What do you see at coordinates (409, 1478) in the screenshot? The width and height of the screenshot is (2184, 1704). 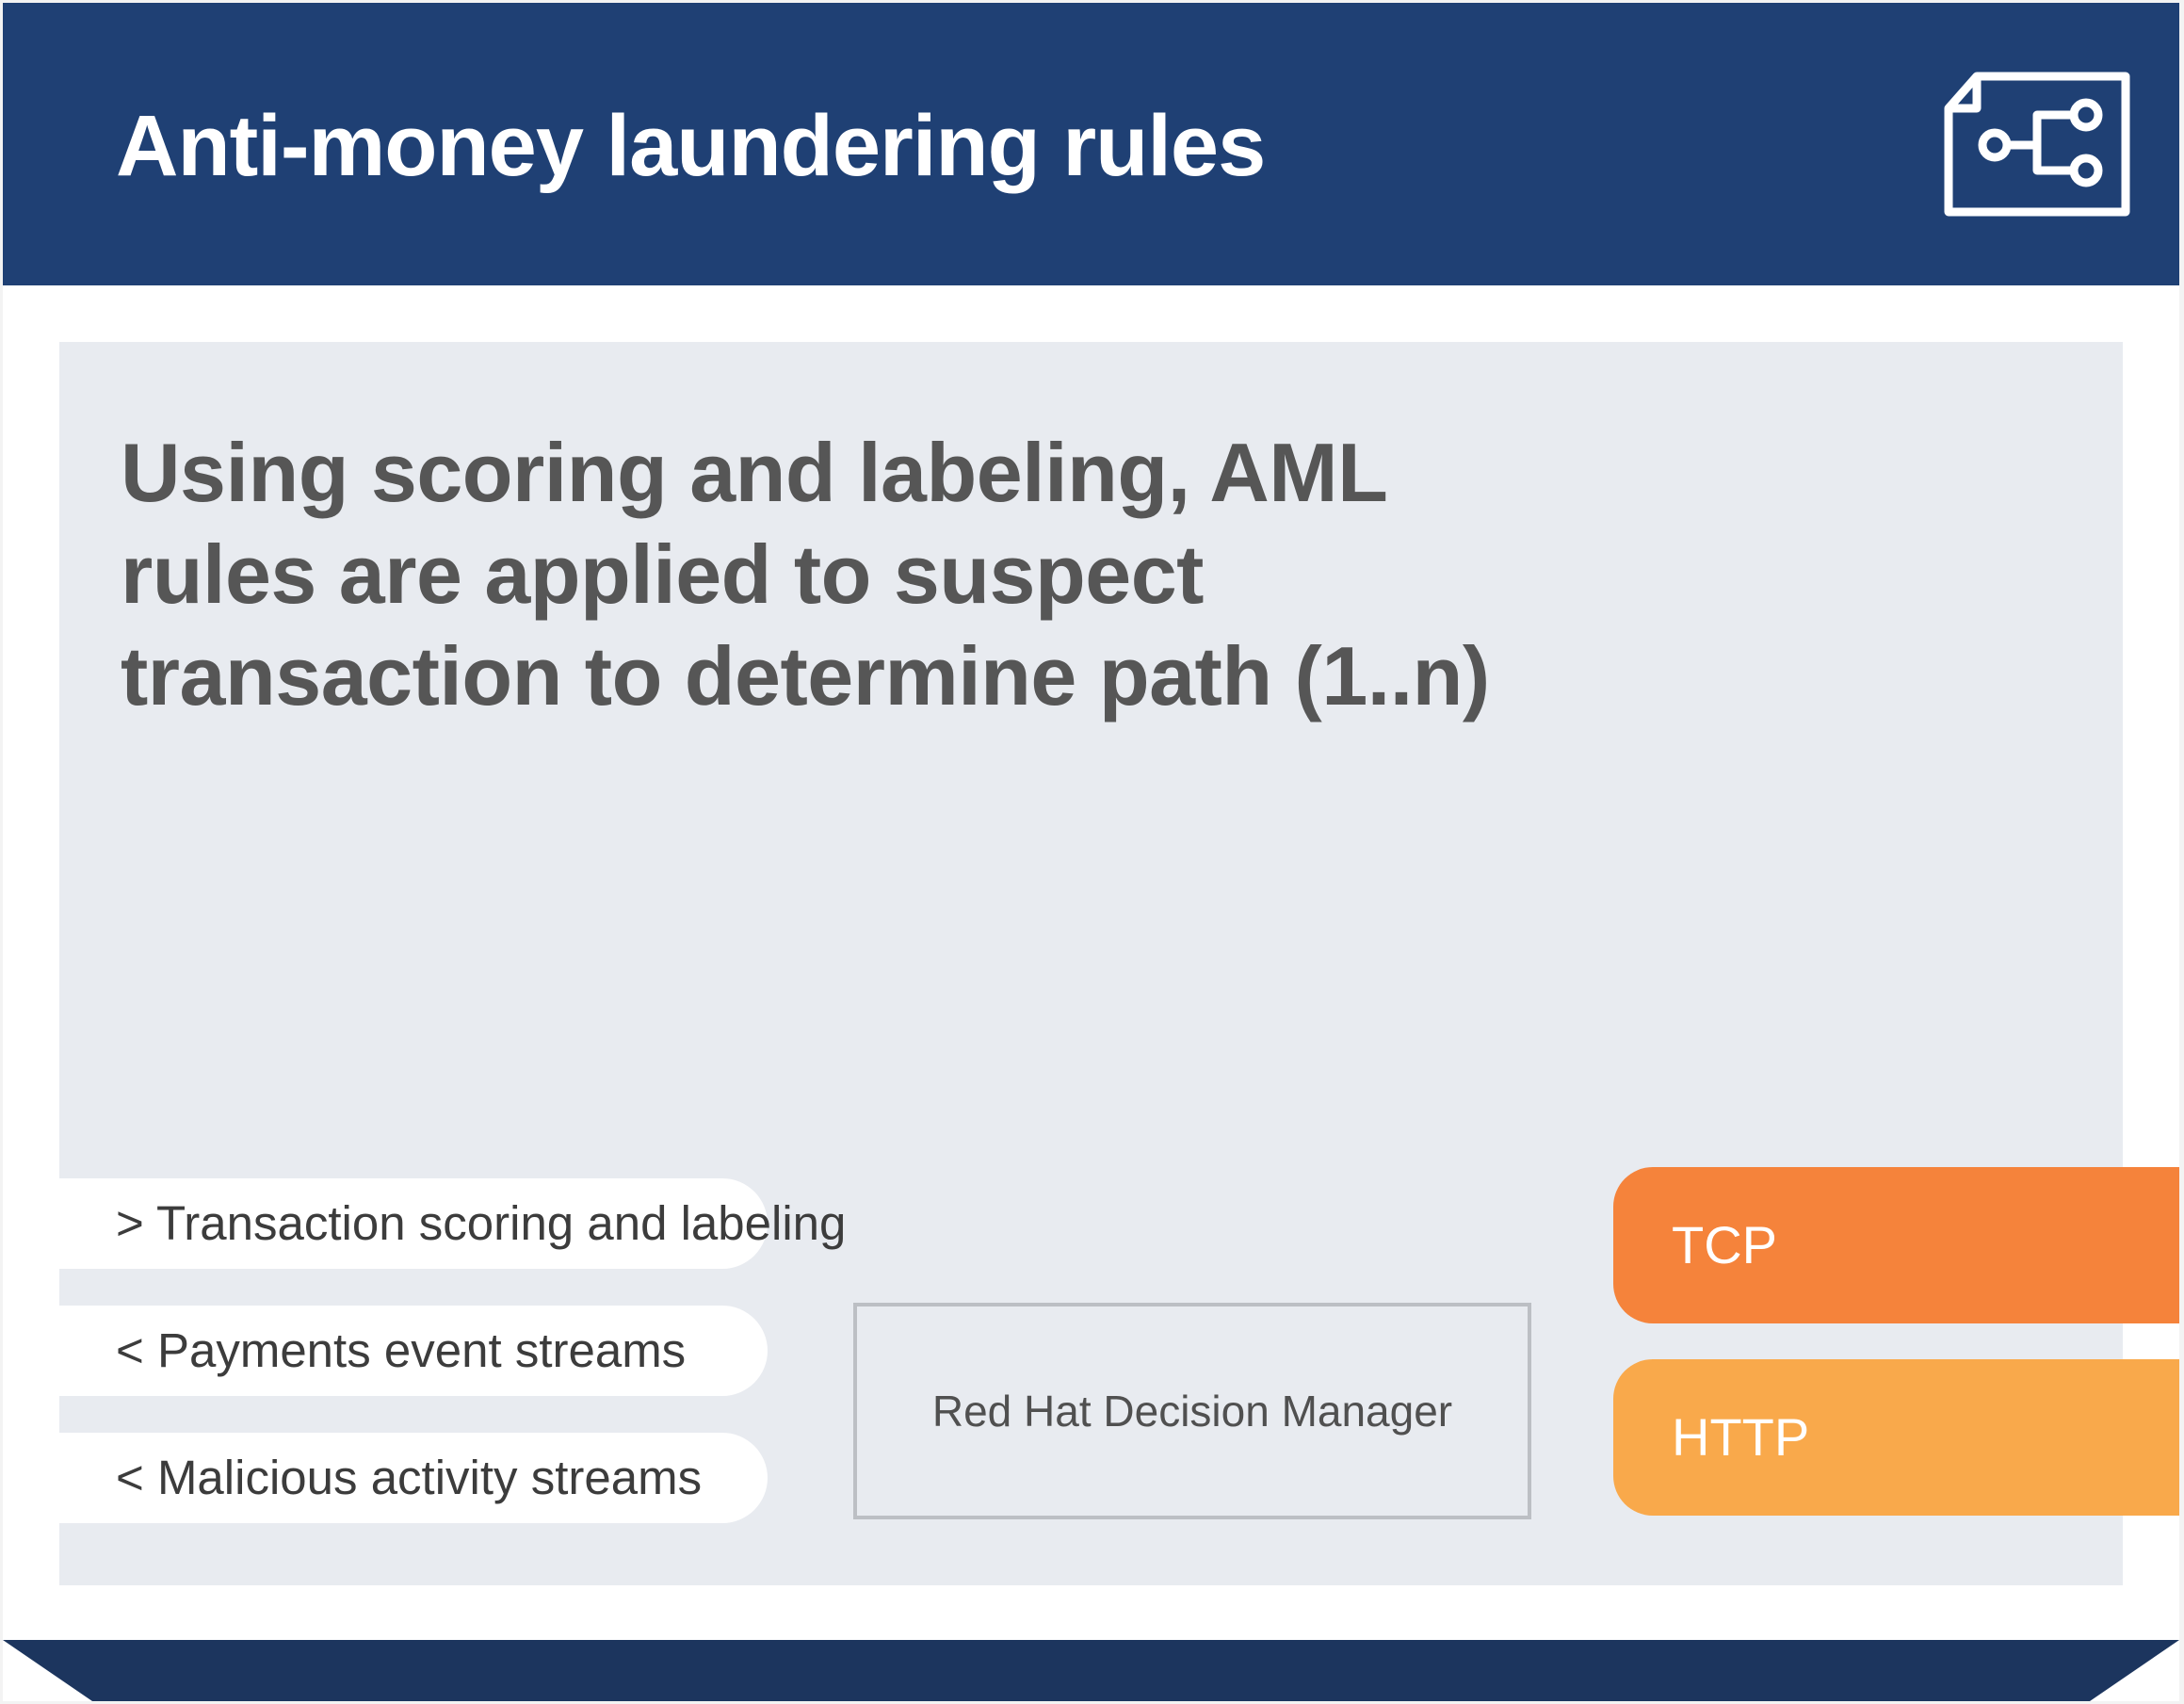 I see `stream-label: < Malicious activity streams` at bounding box center [409, 1478].